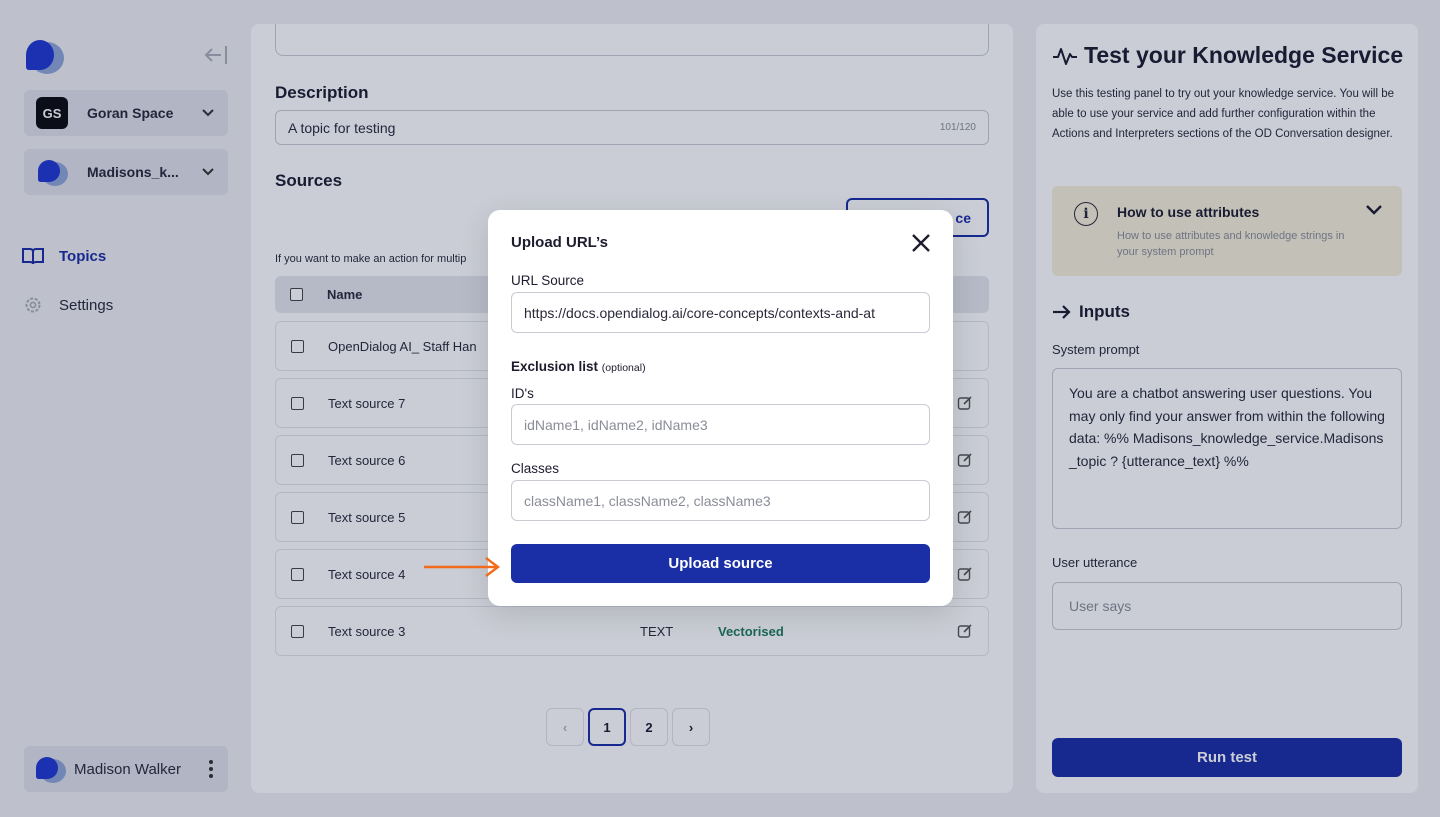 The height and width of the screenshot is (817, 1440). I want to click on classes-input: className1, className2, className3, so click(720, 500).